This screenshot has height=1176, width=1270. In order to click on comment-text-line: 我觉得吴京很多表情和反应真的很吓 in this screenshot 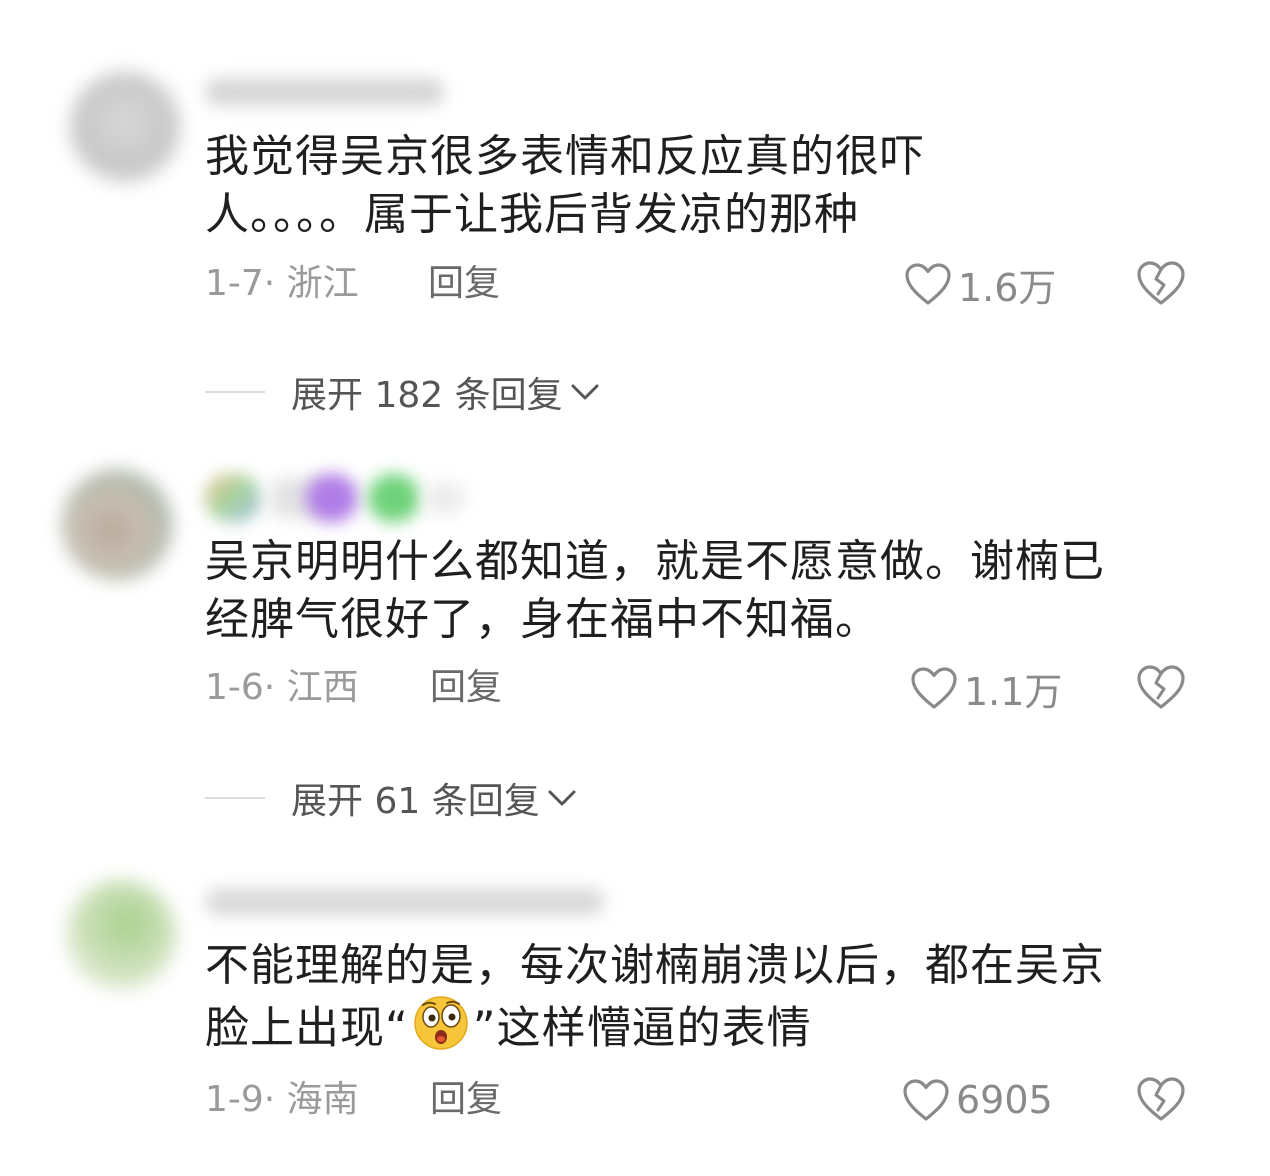, I will do `click(565, 156)`.